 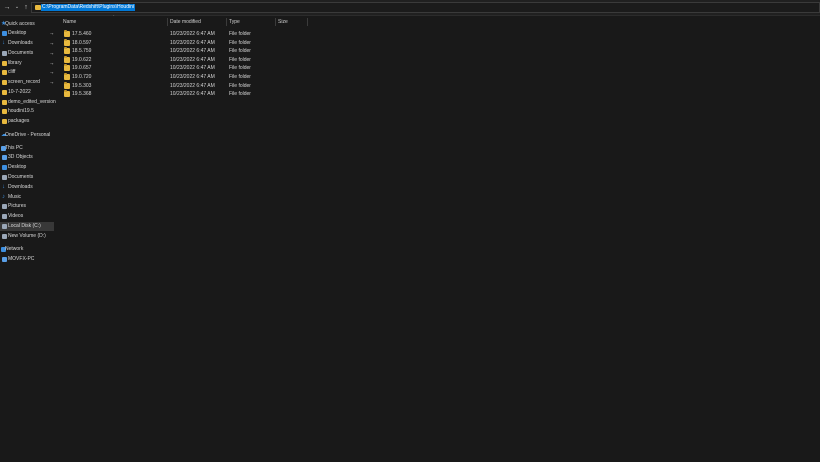 I want to click on nav-item: Videos, so click(x=27, y=216).